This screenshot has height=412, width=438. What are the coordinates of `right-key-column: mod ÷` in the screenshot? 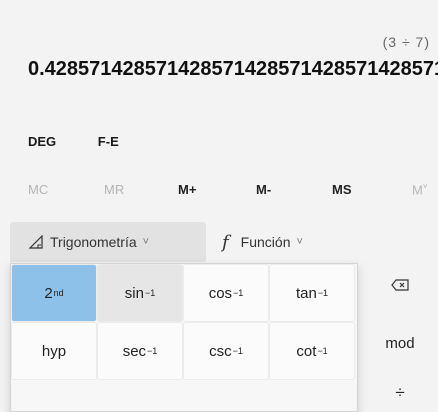 It's located at (400, 336).